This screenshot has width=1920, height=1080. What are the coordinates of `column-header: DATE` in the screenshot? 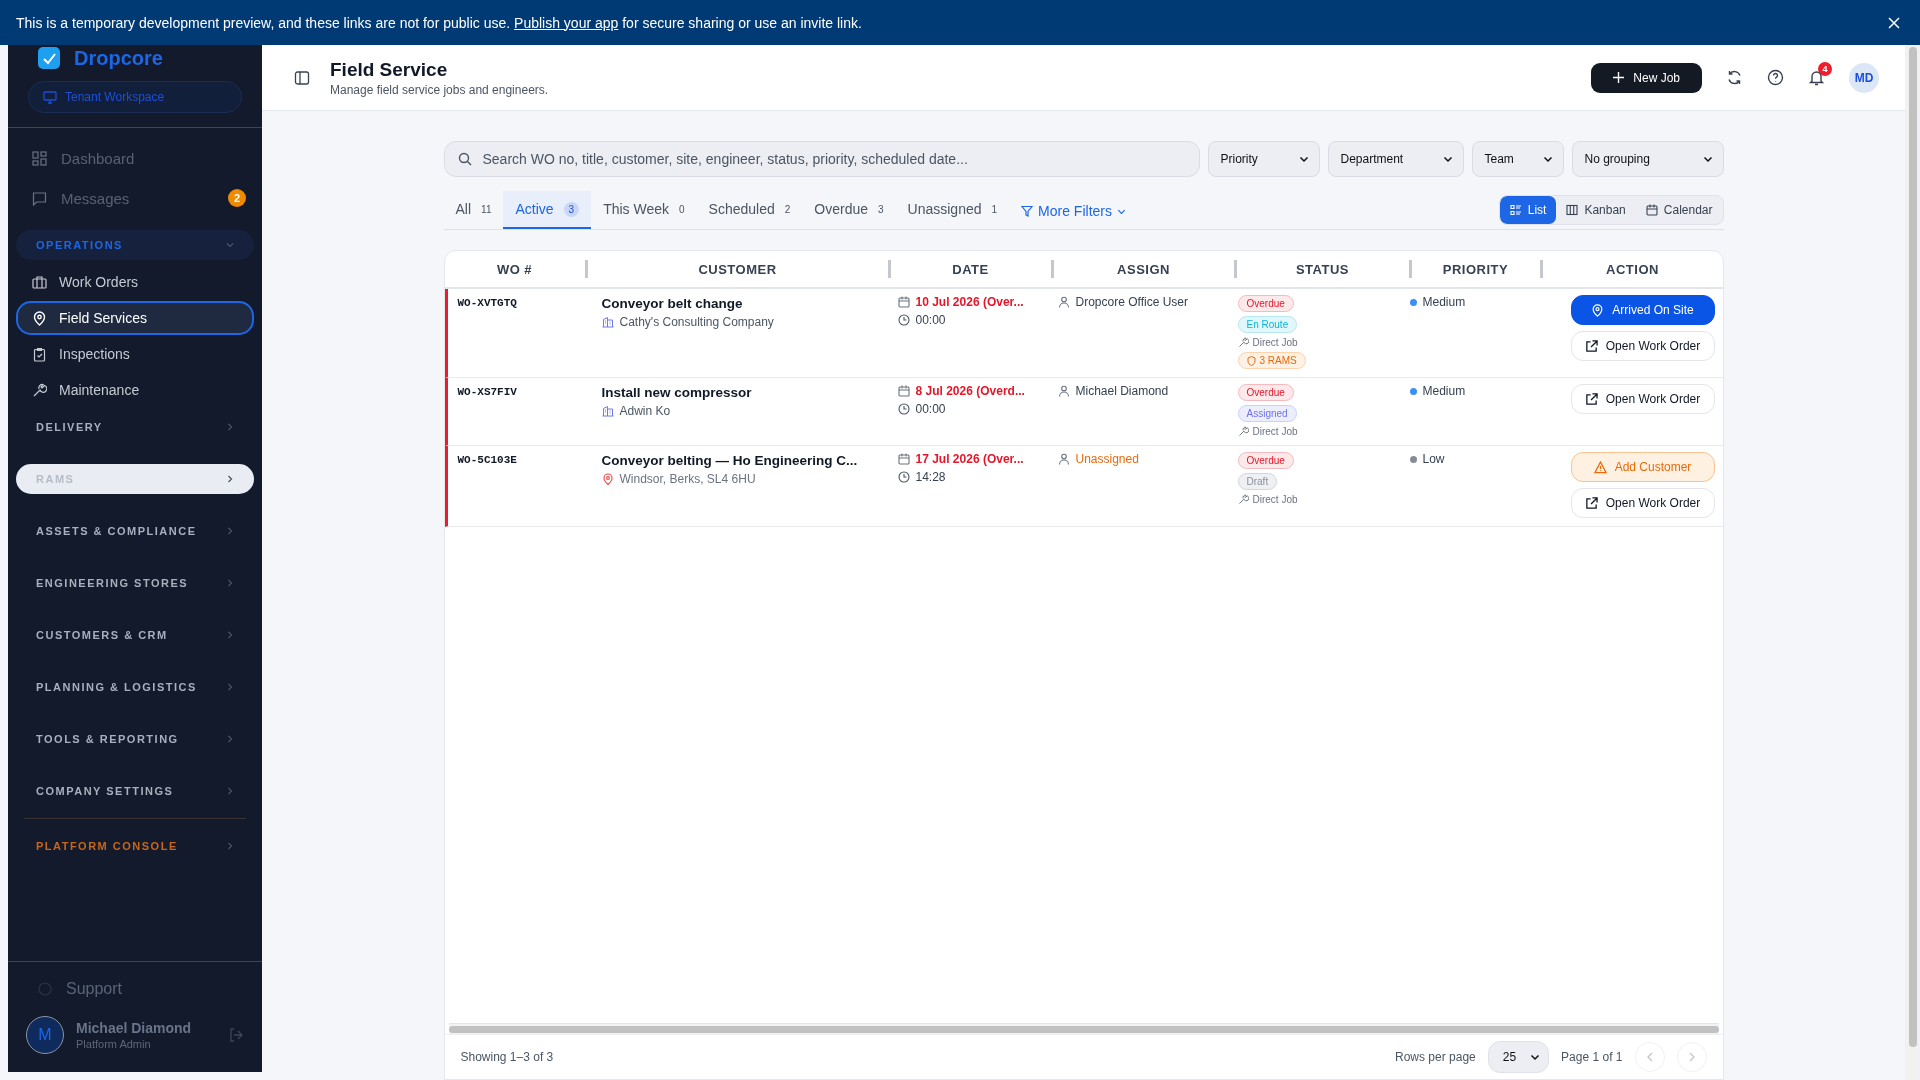 It's located at (970, 269).